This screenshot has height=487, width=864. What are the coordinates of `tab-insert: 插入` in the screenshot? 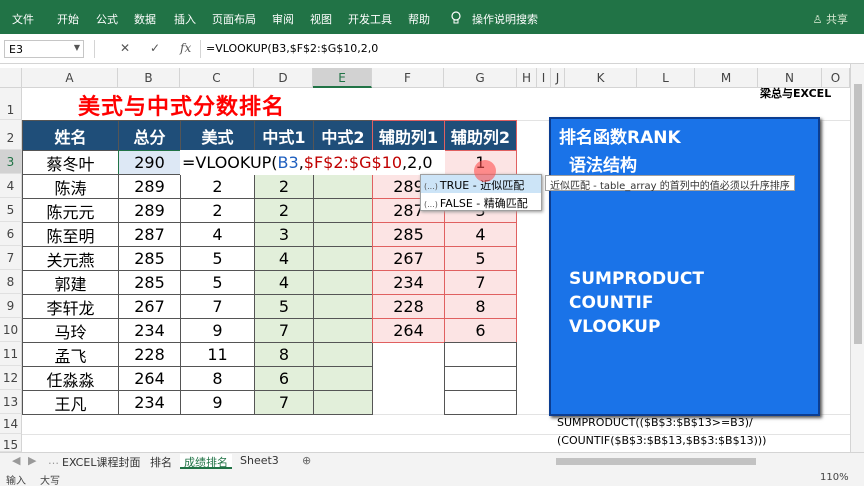 It's located at (185, 19).